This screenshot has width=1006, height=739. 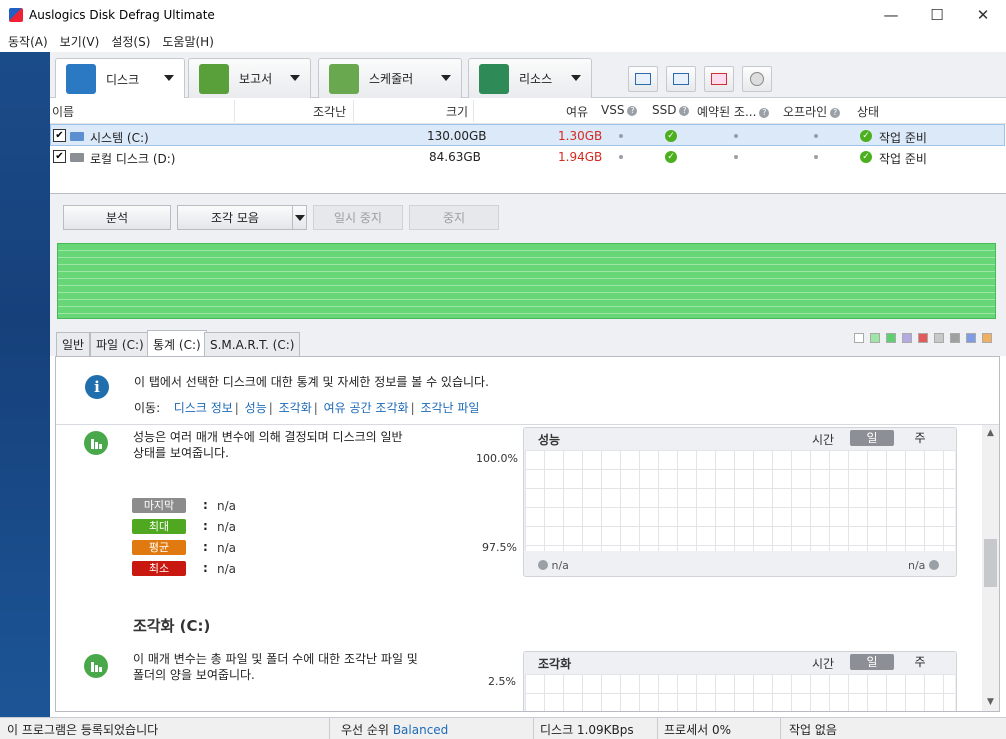 I want to click on tab-disk-label: 디스크, so click(x=123, y=79).